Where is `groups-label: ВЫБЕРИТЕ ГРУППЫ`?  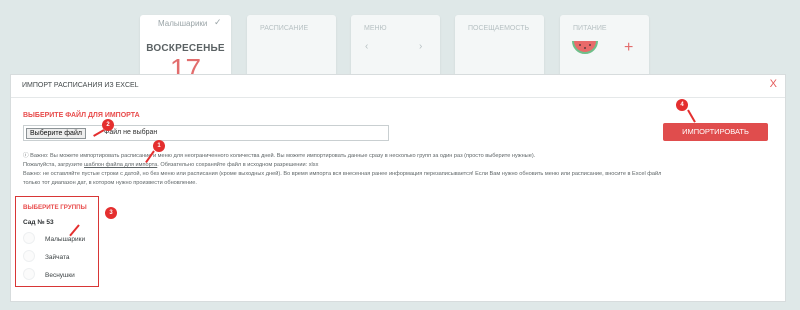
groups-label: ВЫБЕРИТЕ ГРУППЫ is located at coordinates (55, 207).